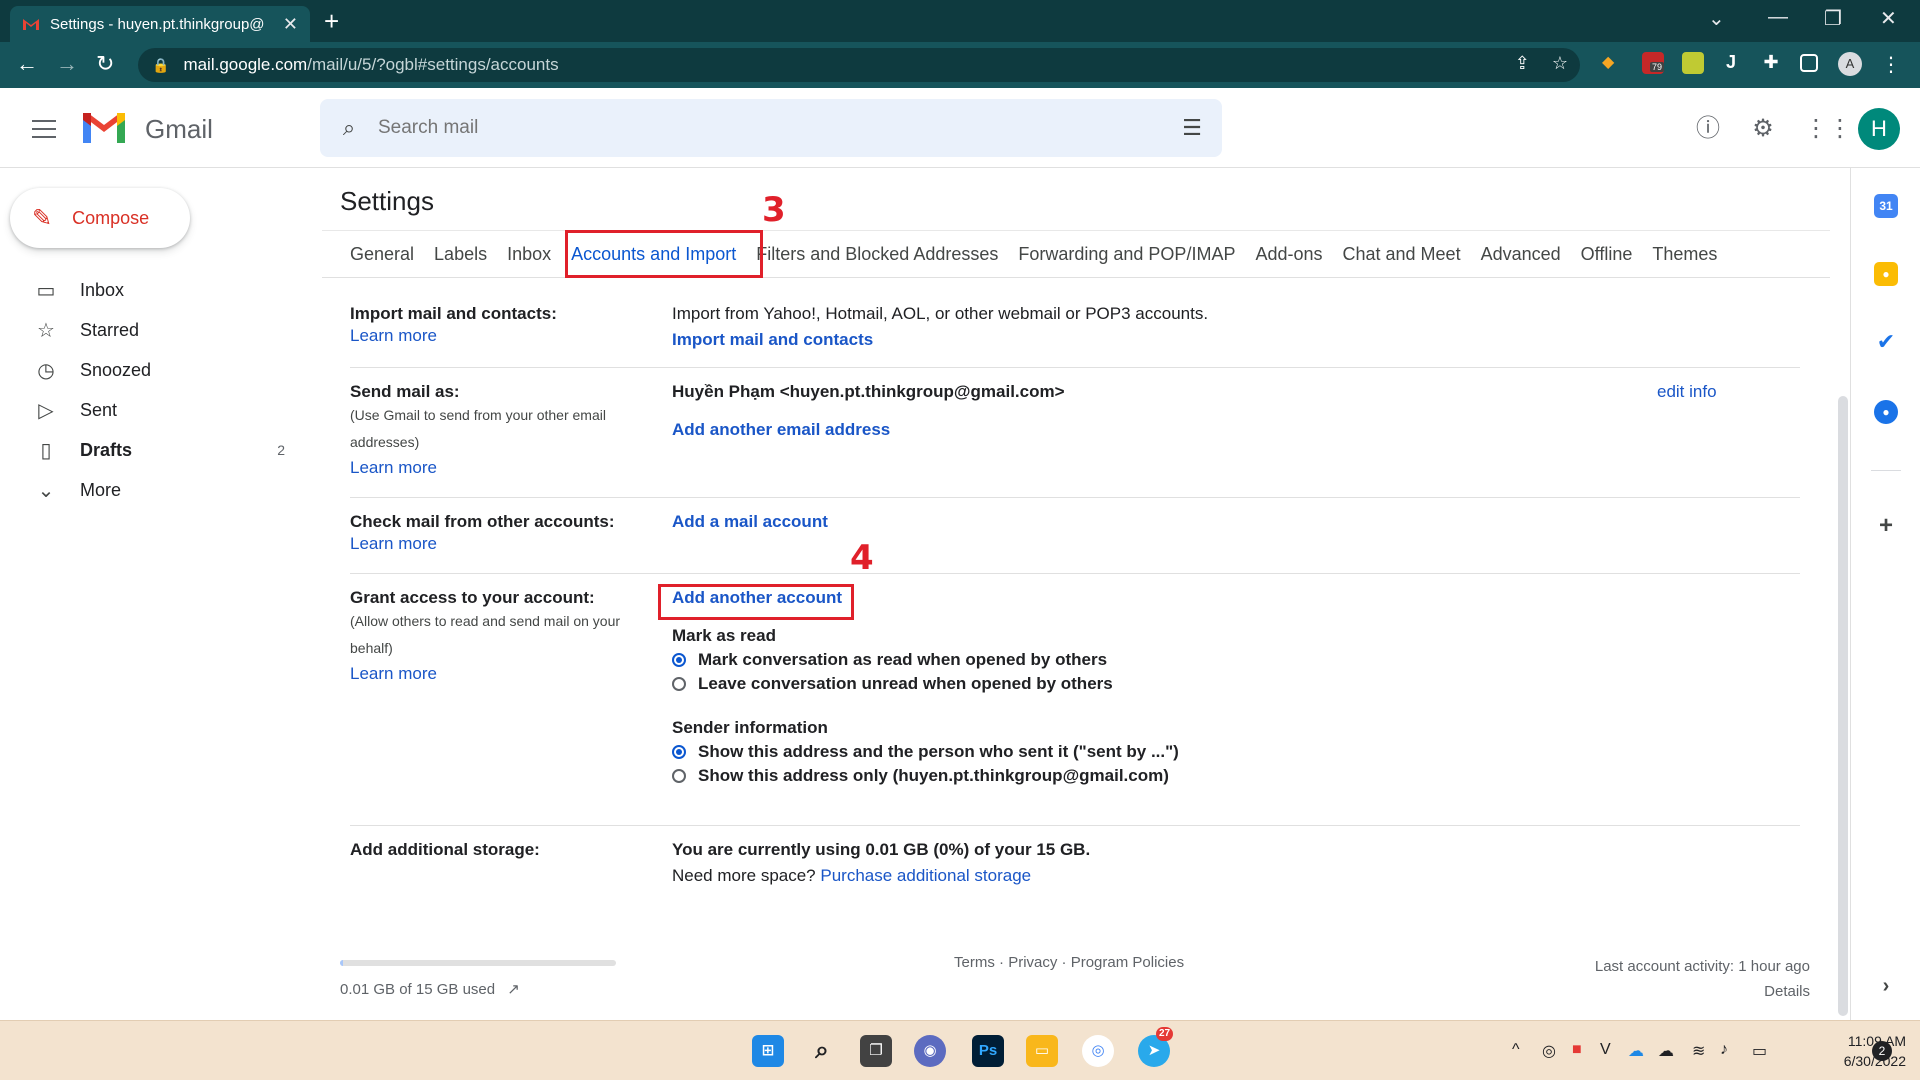 The width and height of the screenshot is (1920, 1080). Describe the element at coordinates (1716, 18) in the screenshot. I see `tab-search-icon: ⌄` at that location.